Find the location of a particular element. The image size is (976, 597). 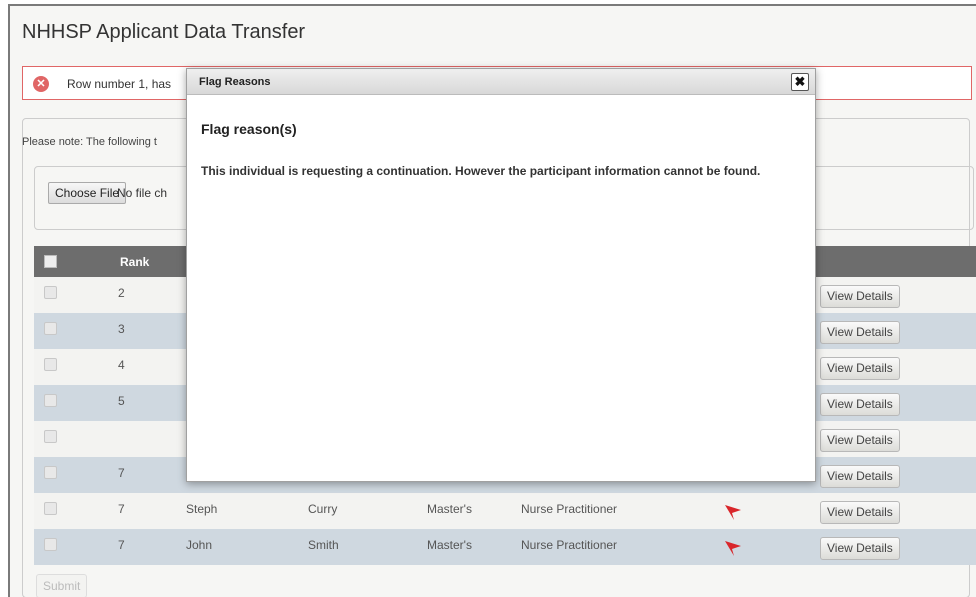

page-title: NHHSP Applicant Data Transfer is located at coordinates (164, 32).